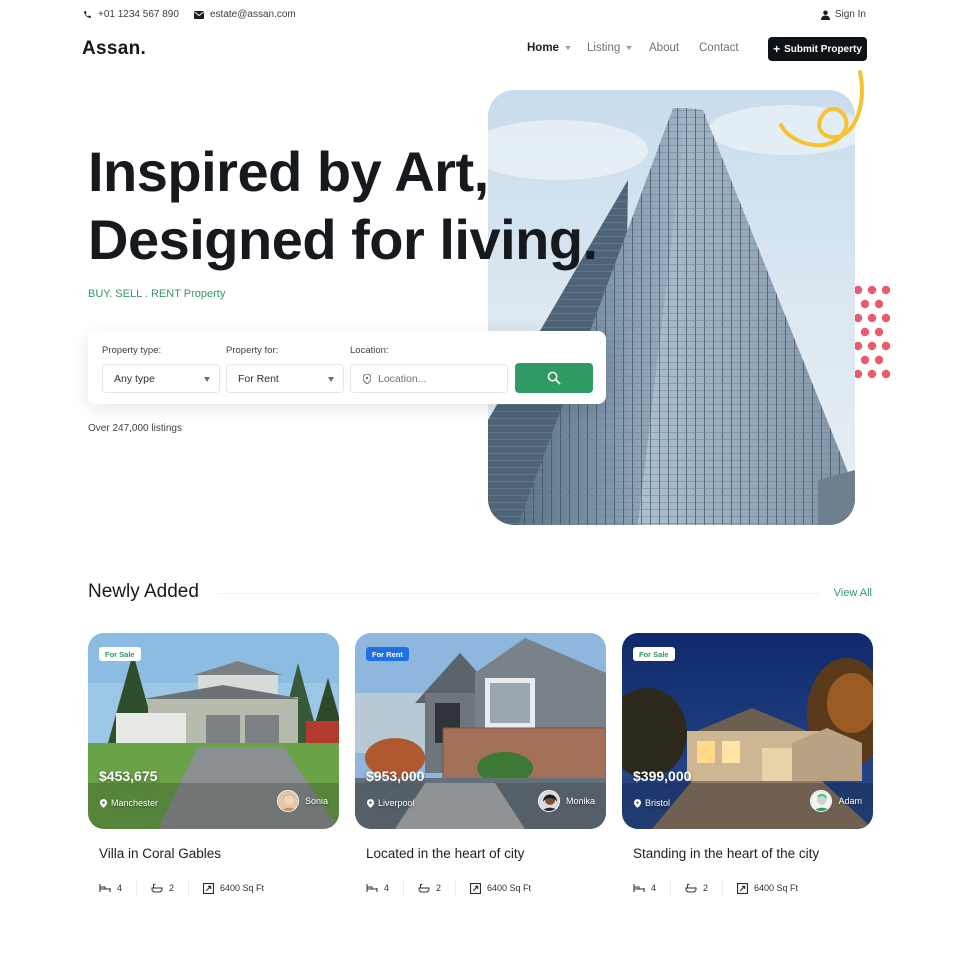 The image size is (960, 960). Describe the element at coordinates (288, 171) in the screenshot. I see `hero-title-line-1: Inspired by Art,` at that location.